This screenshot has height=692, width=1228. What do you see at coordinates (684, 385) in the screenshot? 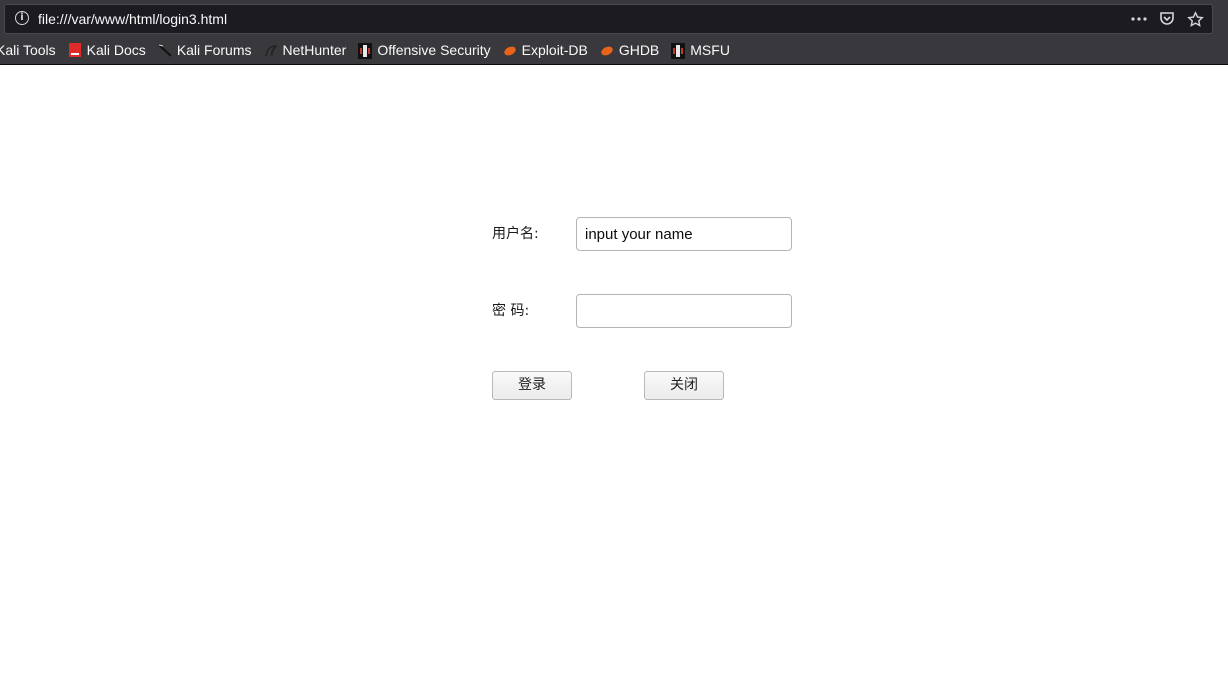
I see `close-button: 关闭` at bounding box center [684, 385].